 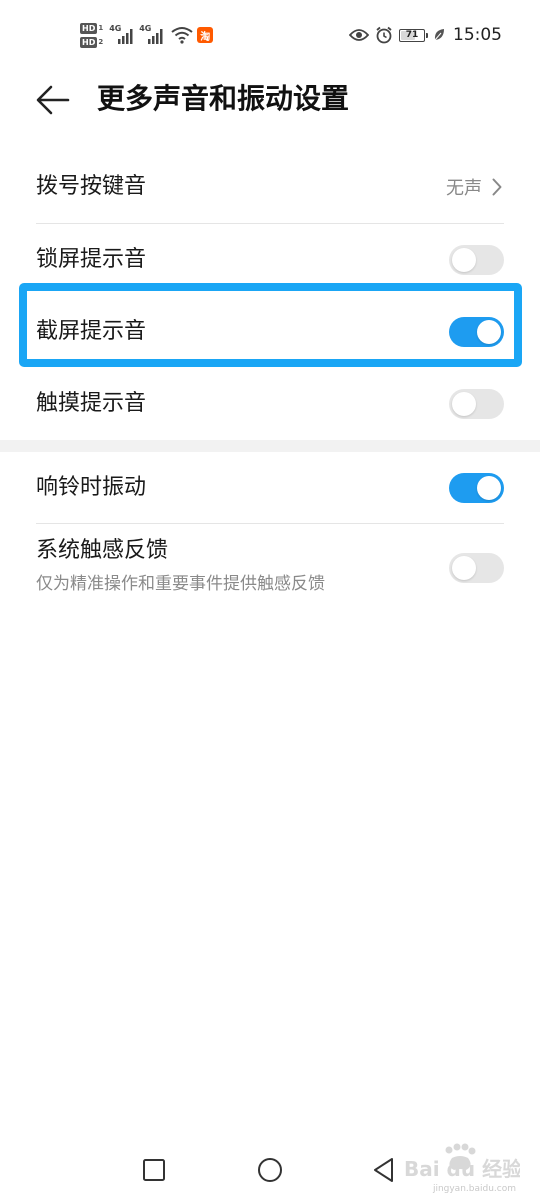 I want to click on lock-screen-sound-toggle, so click(x=476, y=260).